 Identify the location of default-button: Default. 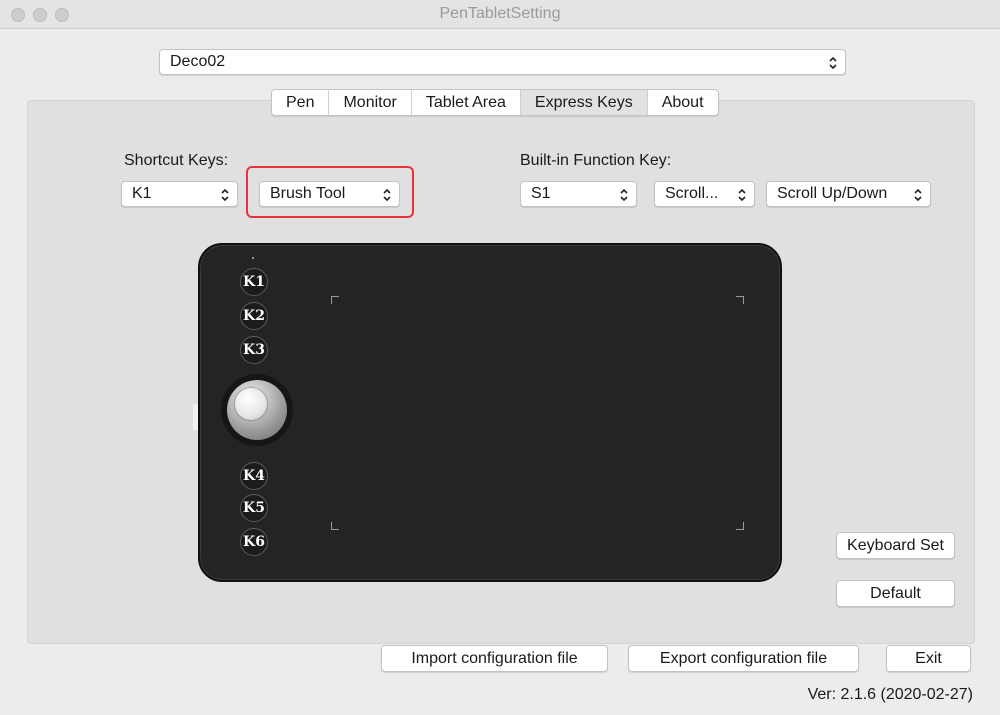
(895, 593).